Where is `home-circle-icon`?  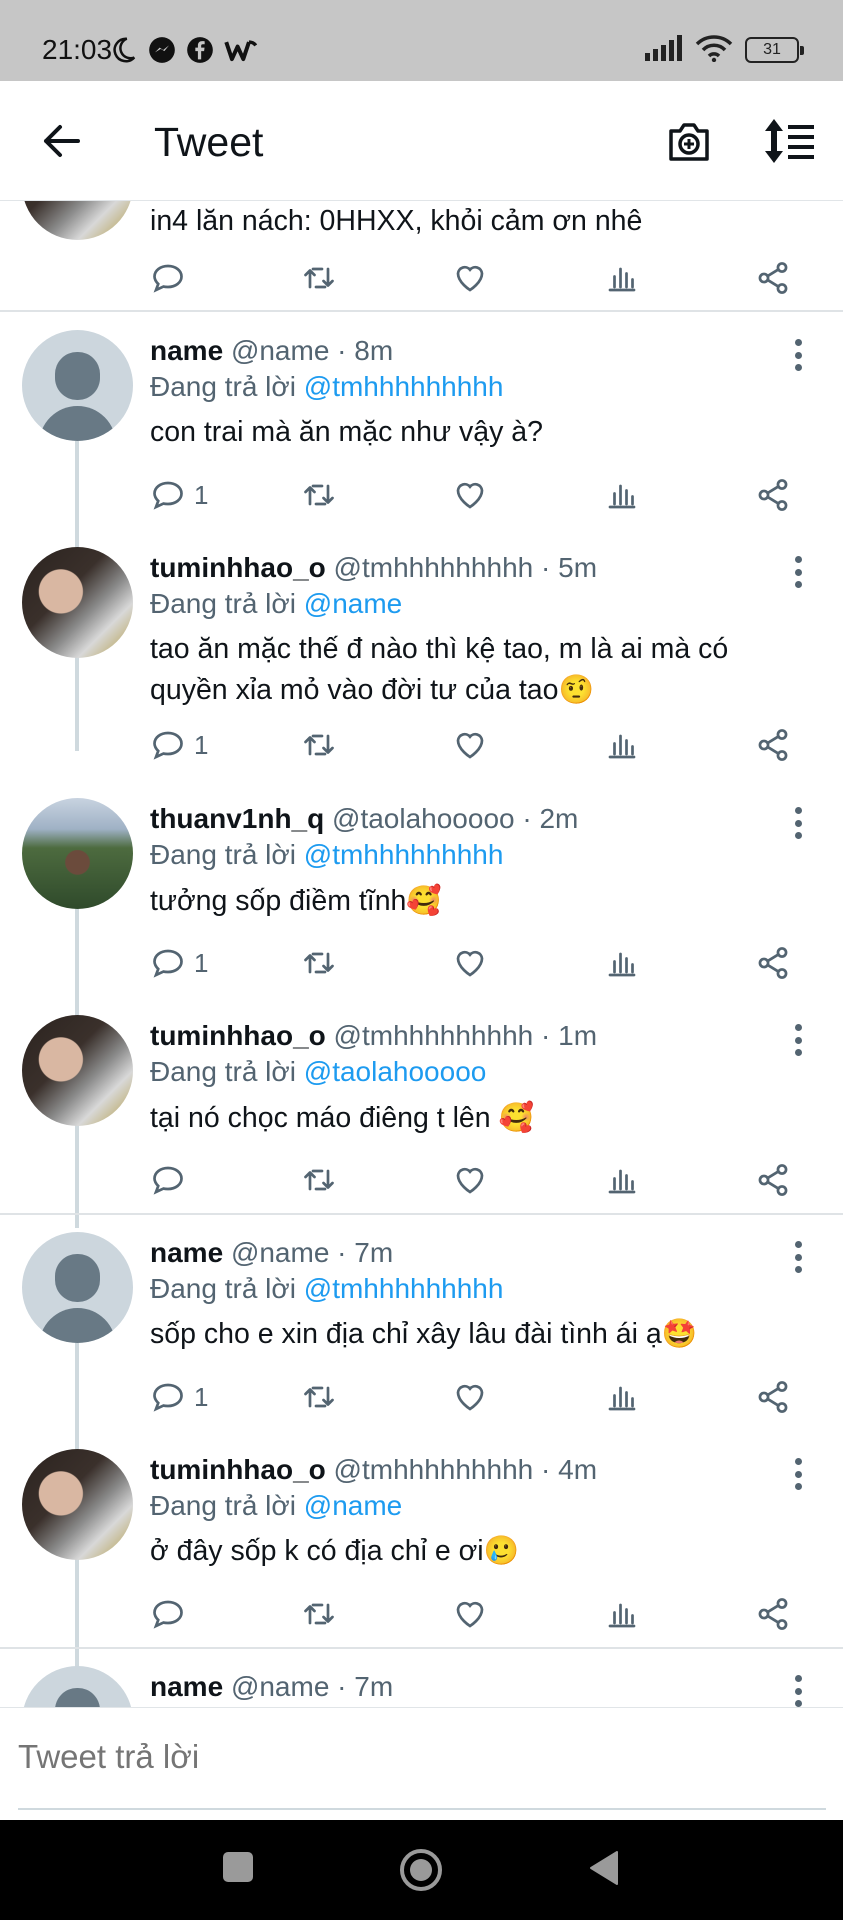 home-circle-icon is located at coordinates (421, 1872).